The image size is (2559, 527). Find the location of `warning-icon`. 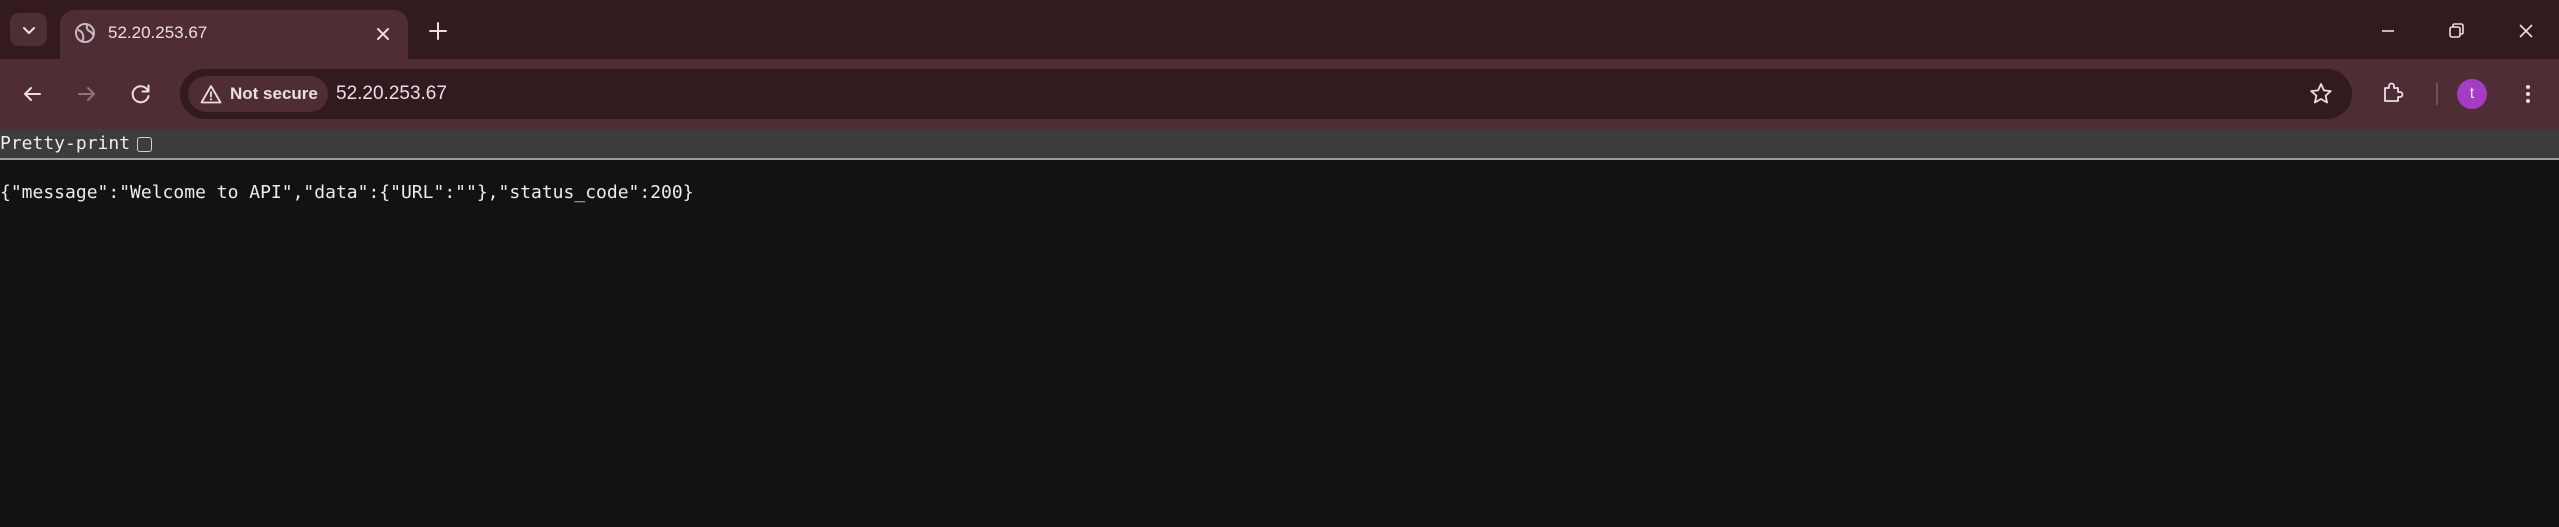

warning-icon is located at coordinates (211, 94).